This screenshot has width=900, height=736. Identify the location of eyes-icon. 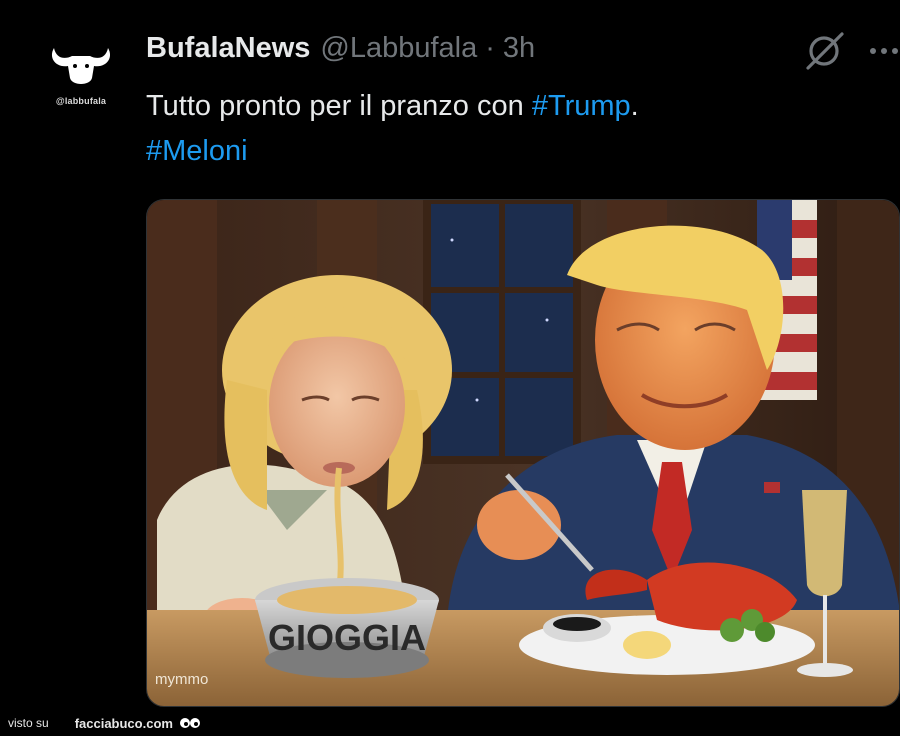
(189, 723).